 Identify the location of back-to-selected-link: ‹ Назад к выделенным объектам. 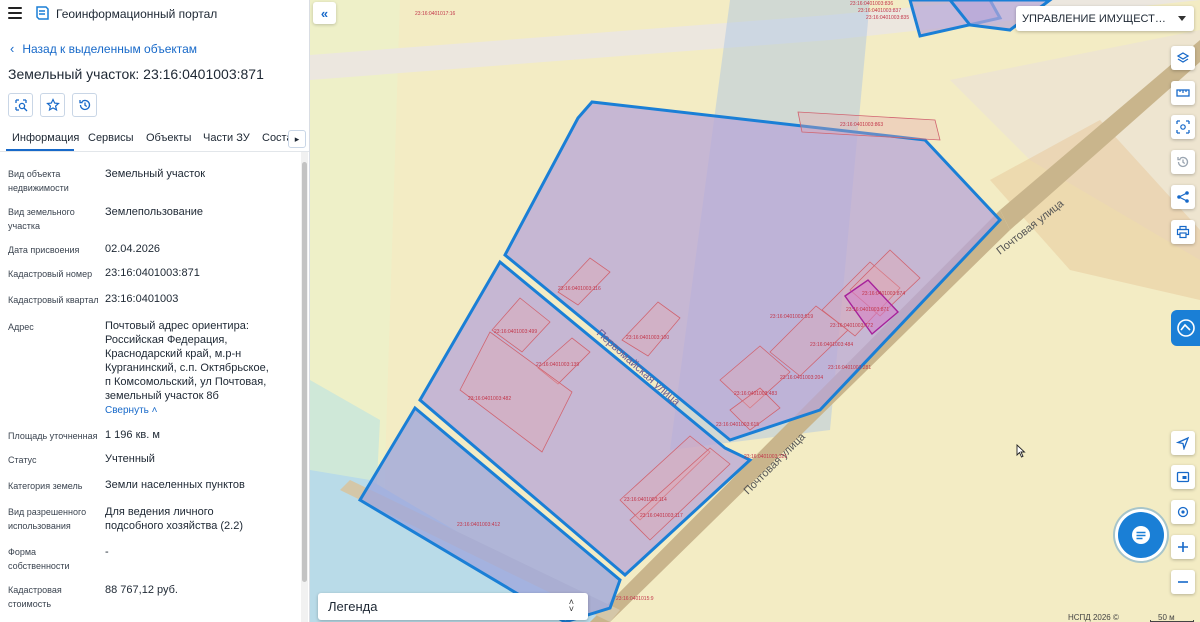
(103, 48).